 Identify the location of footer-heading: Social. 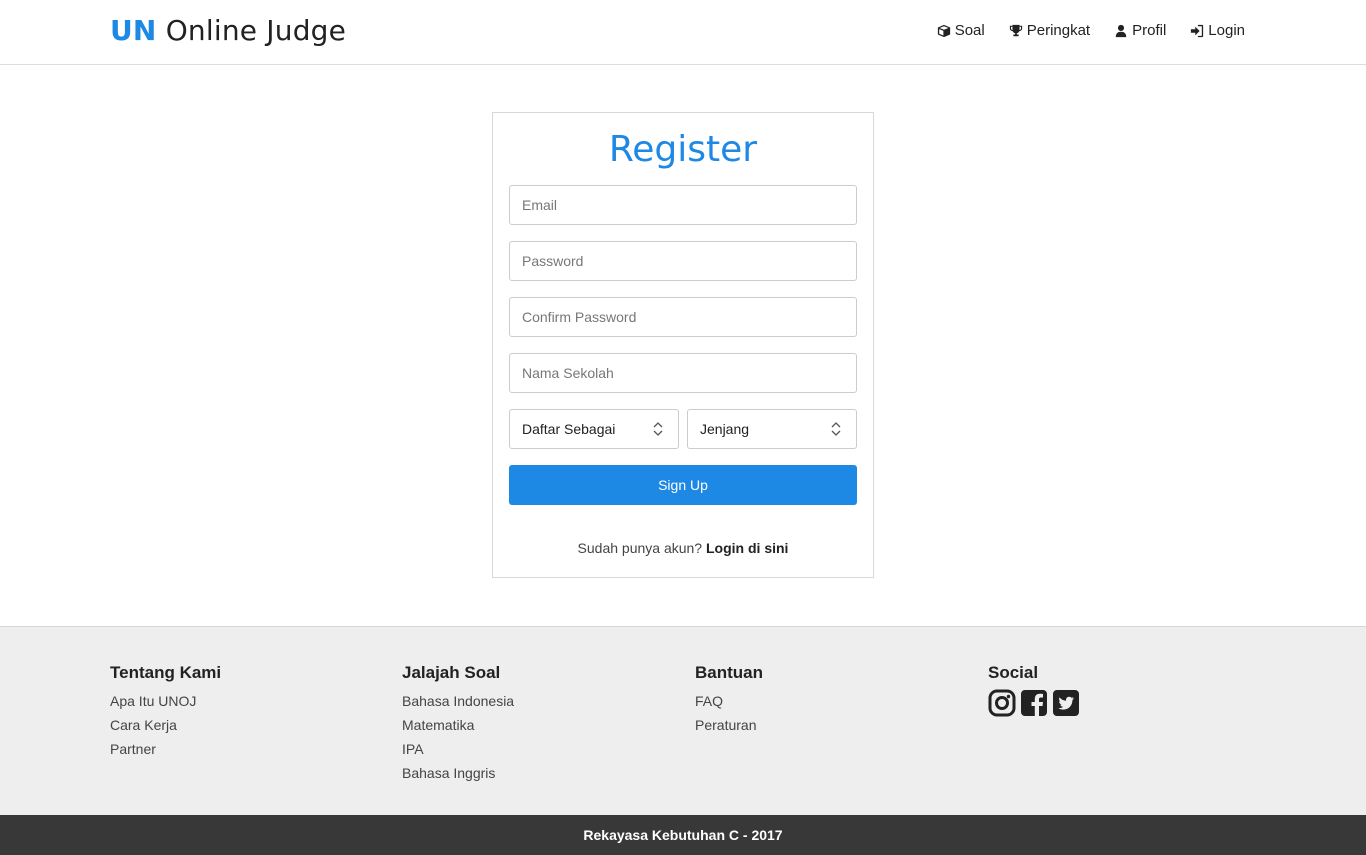
(1013, 672).